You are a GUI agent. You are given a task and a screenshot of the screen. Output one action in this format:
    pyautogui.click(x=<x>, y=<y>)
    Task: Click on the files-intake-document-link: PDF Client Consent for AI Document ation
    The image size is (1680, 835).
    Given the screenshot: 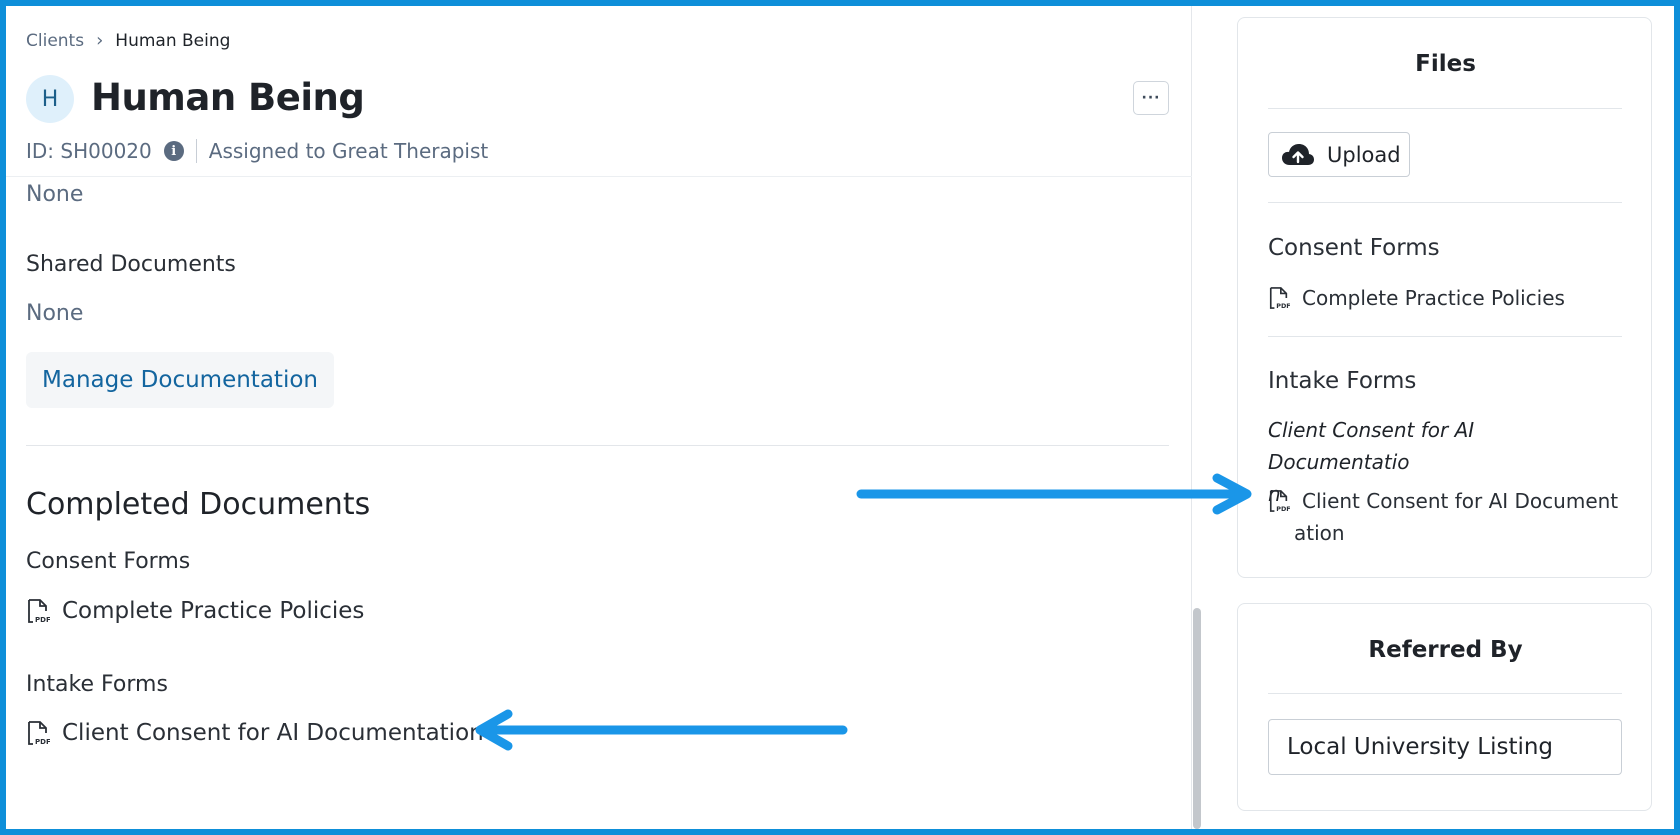 What is the action you would take?
    pyautogui.click(x=1445, y=517)
    